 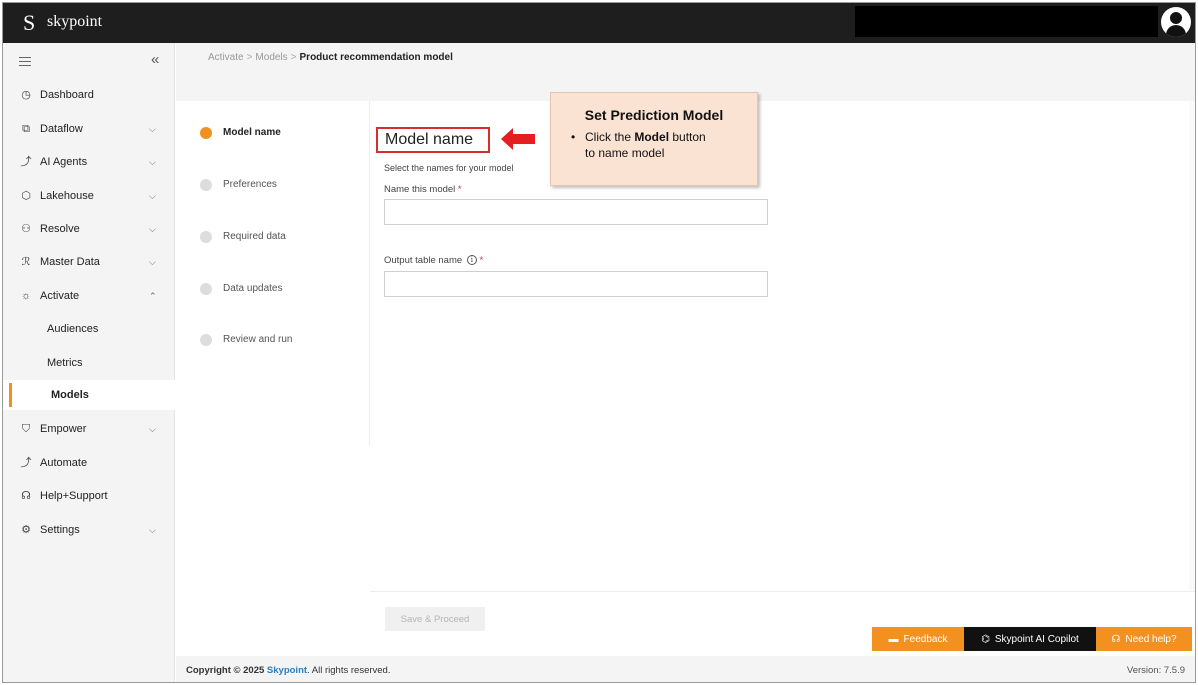 What do you see at coordinates (63, 429) in the screenshot?
I see `sidebar-item-label: Empower` at bounding box center [63, 429].